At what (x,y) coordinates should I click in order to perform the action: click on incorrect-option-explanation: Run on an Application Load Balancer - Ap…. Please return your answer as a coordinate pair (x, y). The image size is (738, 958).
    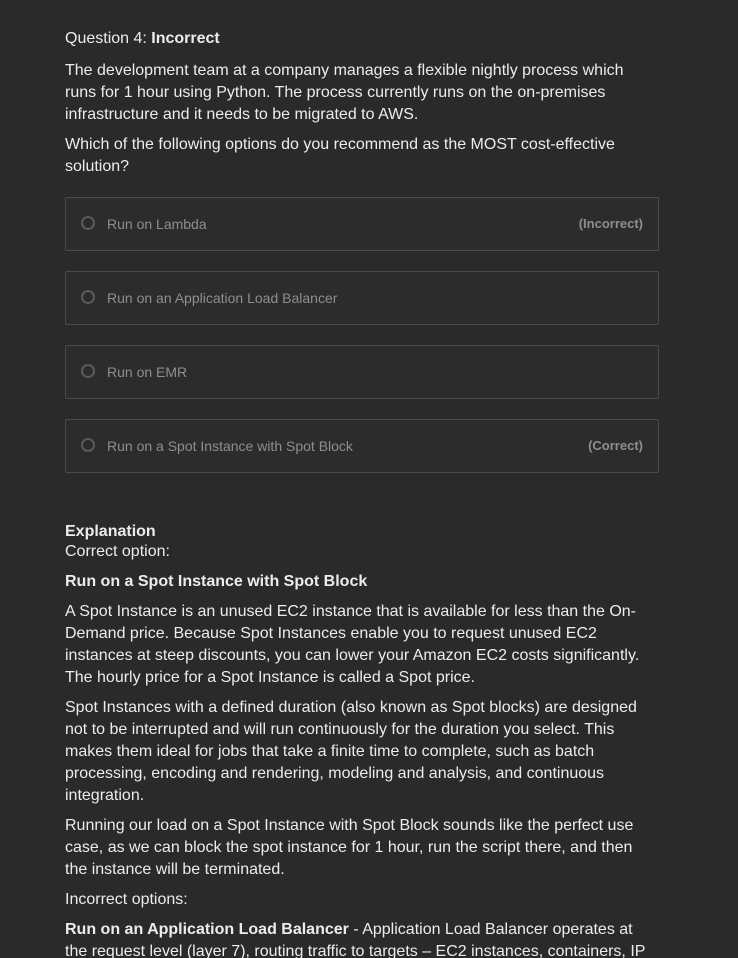
    Looking at the image, I should click on (362, 938).